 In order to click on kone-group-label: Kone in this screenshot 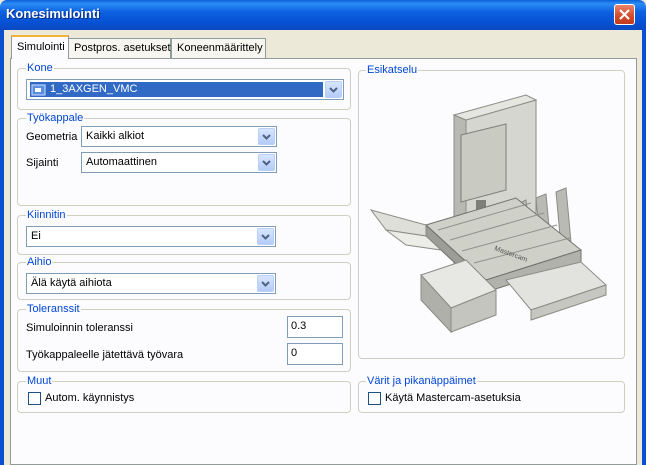, I will do `click(40, 68)`.